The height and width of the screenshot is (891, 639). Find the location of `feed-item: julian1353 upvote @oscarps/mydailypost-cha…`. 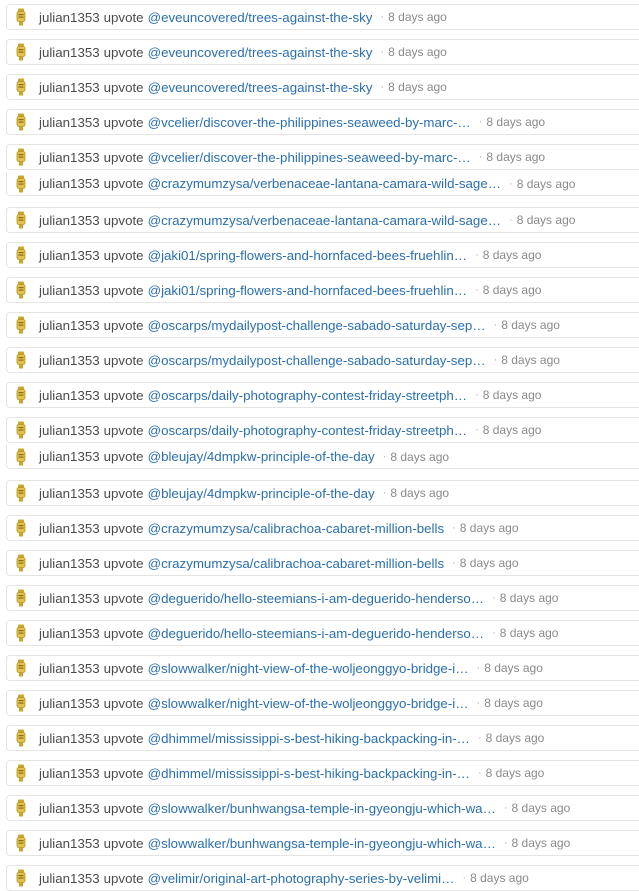

feed-item: julian1353 upvote @oscarps/mydailypost-cha… is located at coordinates (322, 325).